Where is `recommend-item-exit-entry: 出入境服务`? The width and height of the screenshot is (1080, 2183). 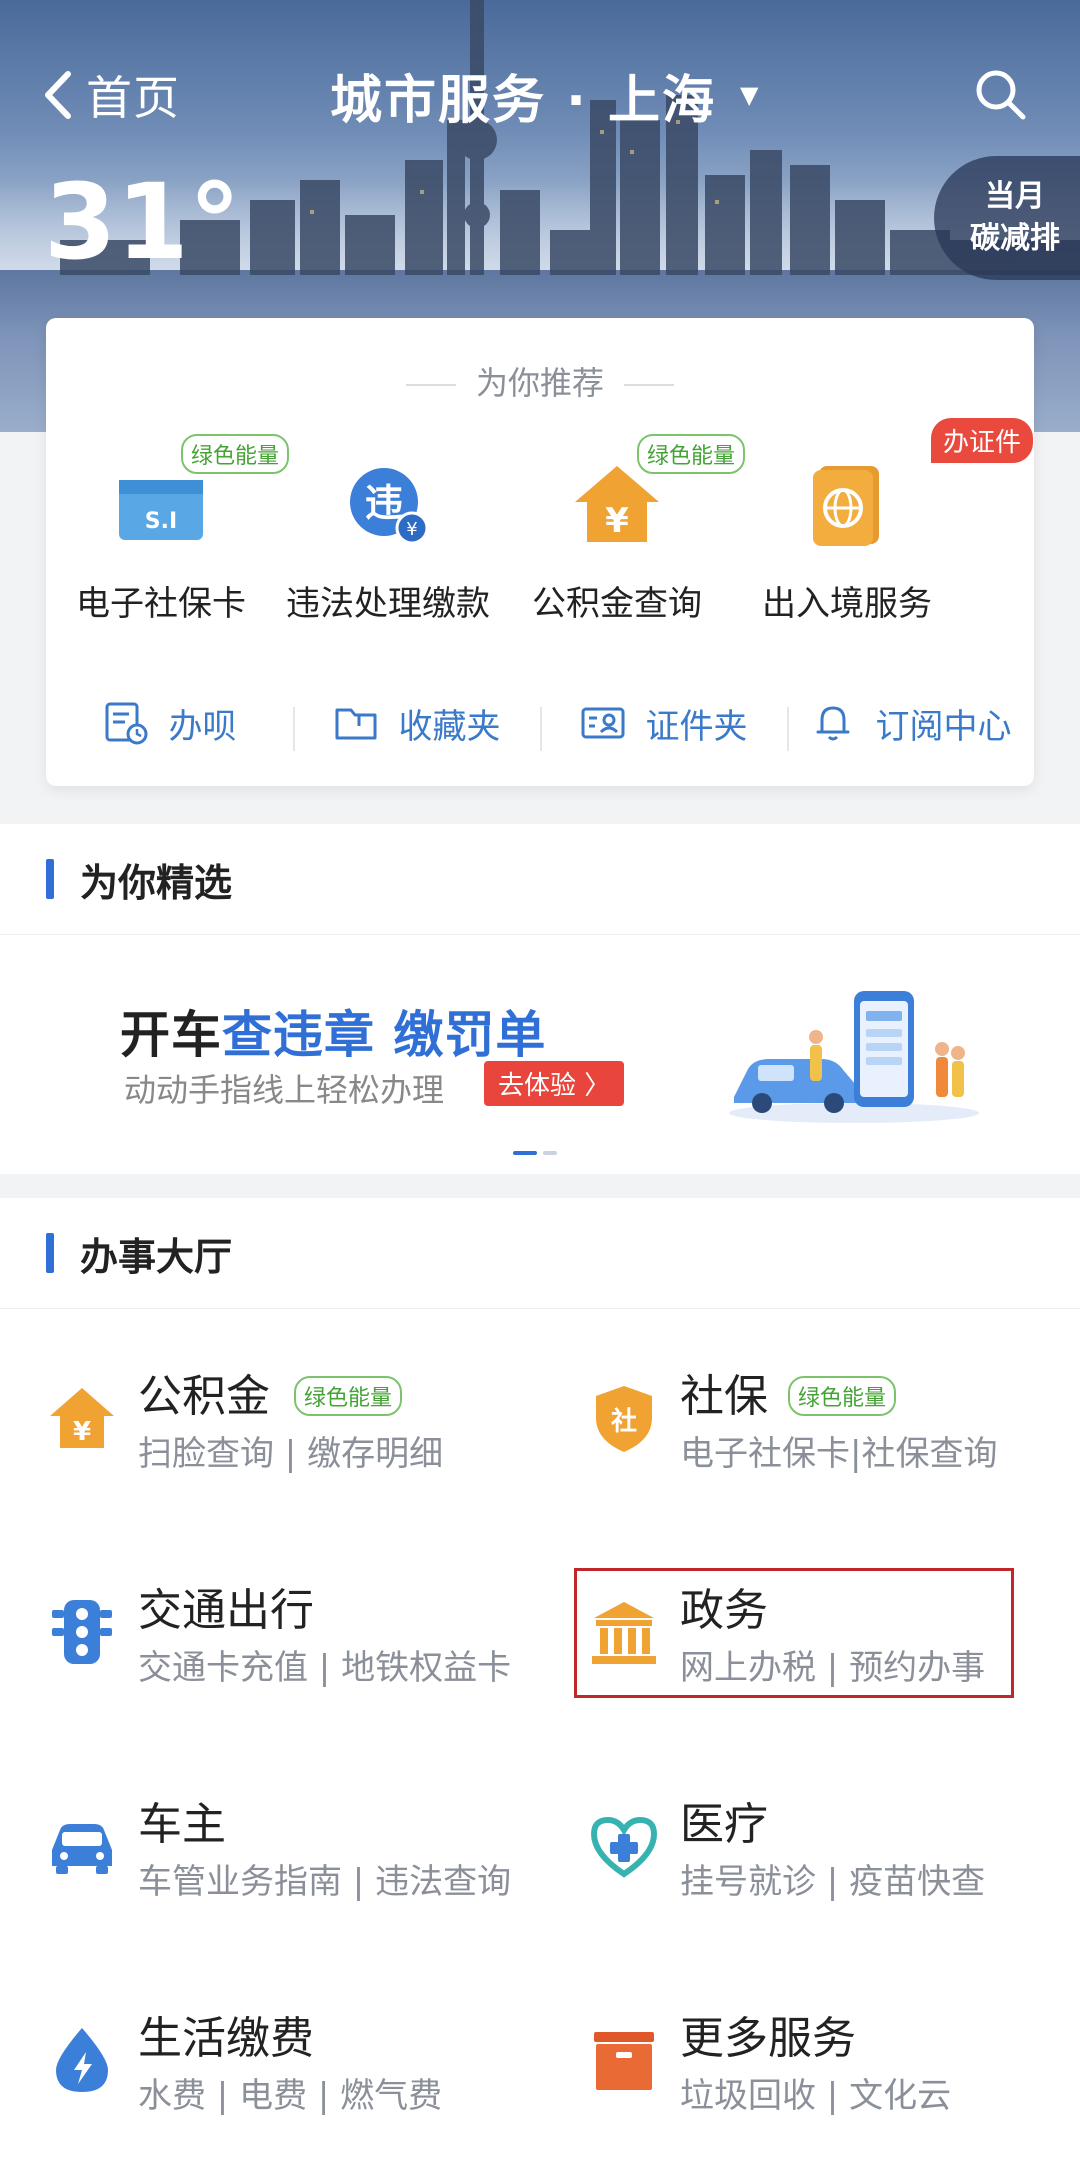
recommend-item-exit-entry: 出入境服务 is located at coordinates (847, 541).